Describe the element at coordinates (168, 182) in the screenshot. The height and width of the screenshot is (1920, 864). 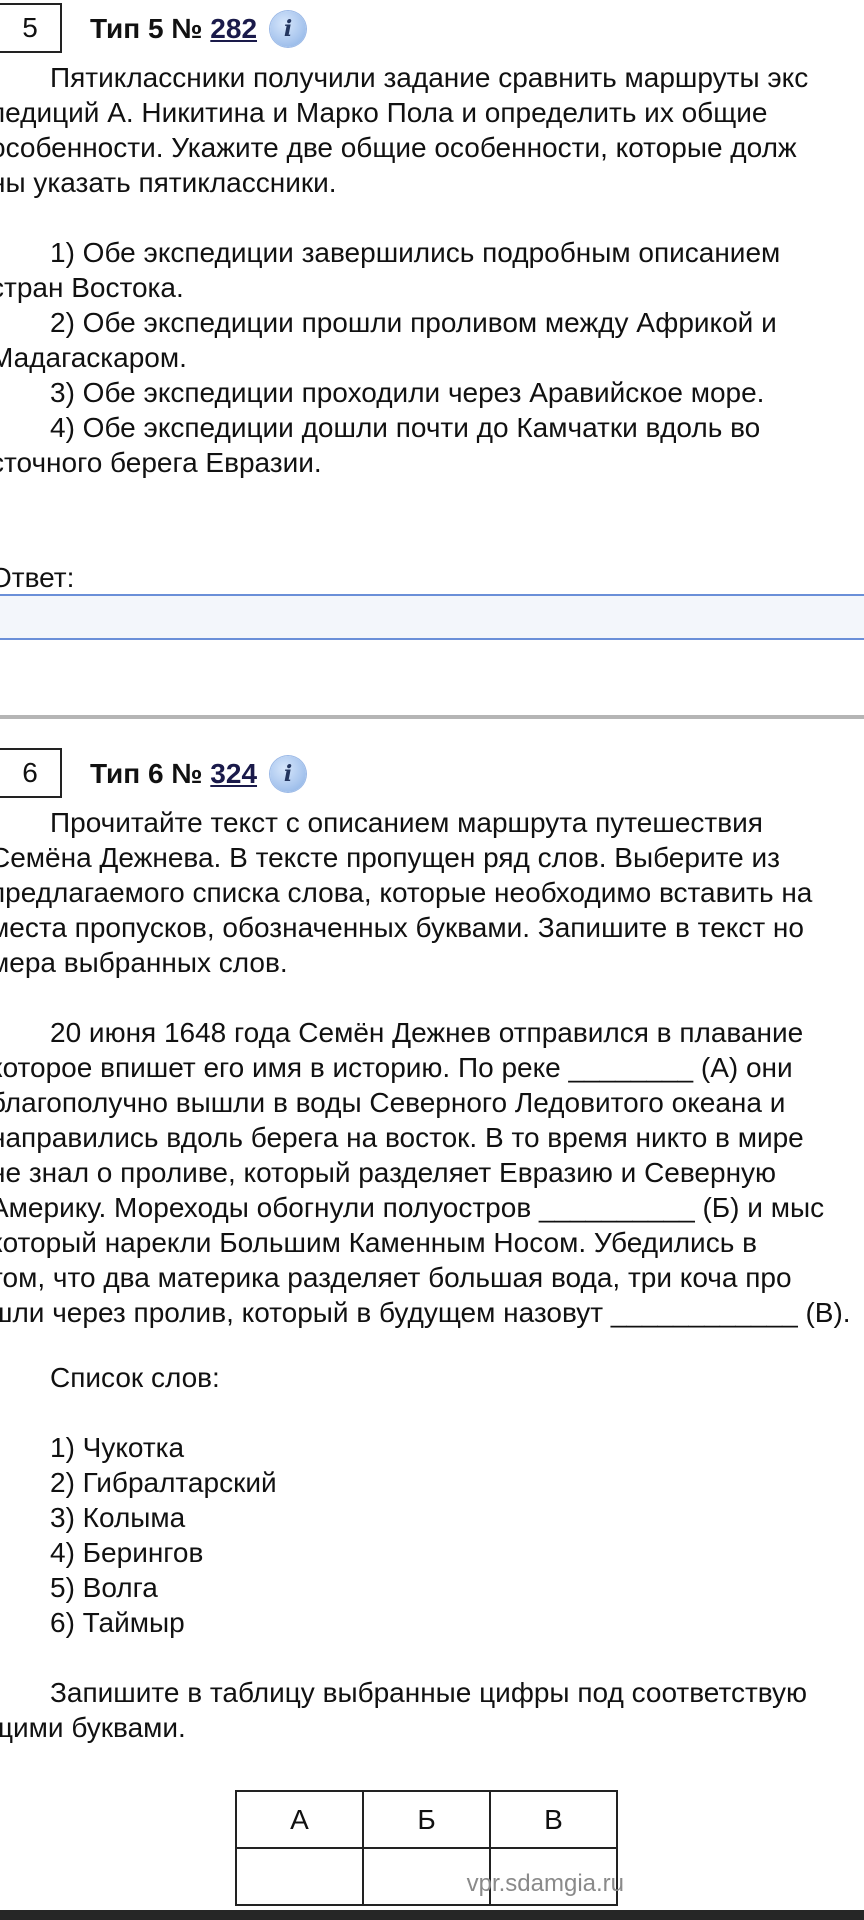
I see `q5-paragraph-line: ны указать пятиклассники.` at that location.